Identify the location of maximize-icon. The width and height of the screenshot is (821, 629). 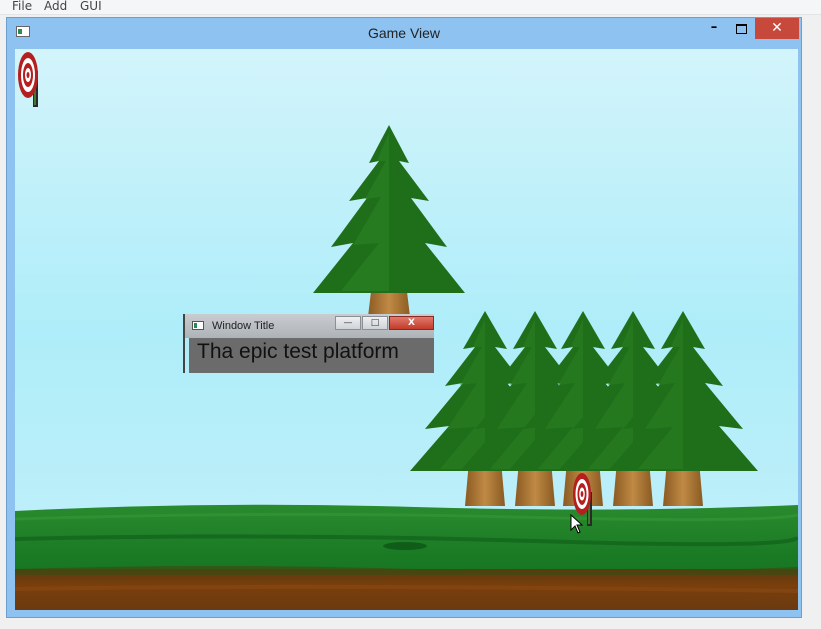
(741, 29).